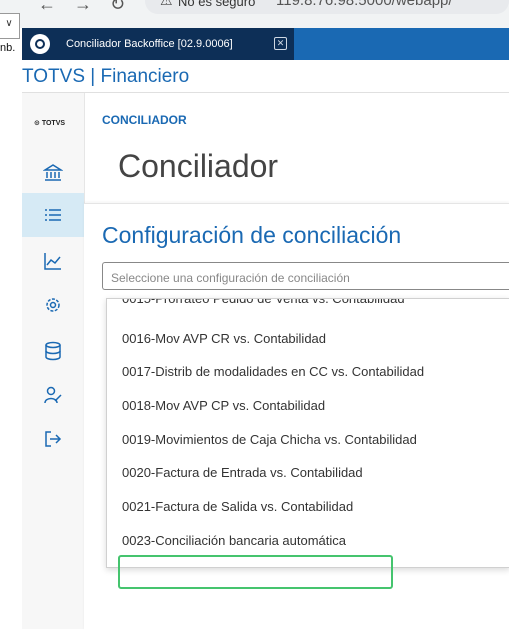 Image resolution: width=509 pixels, height=630 pixels. What do you see at coordinates (234, 540) in the screenshot?
I see `dropdown-option: 0023-Conciliación bancaria automática` at bounding box center [234, 540].